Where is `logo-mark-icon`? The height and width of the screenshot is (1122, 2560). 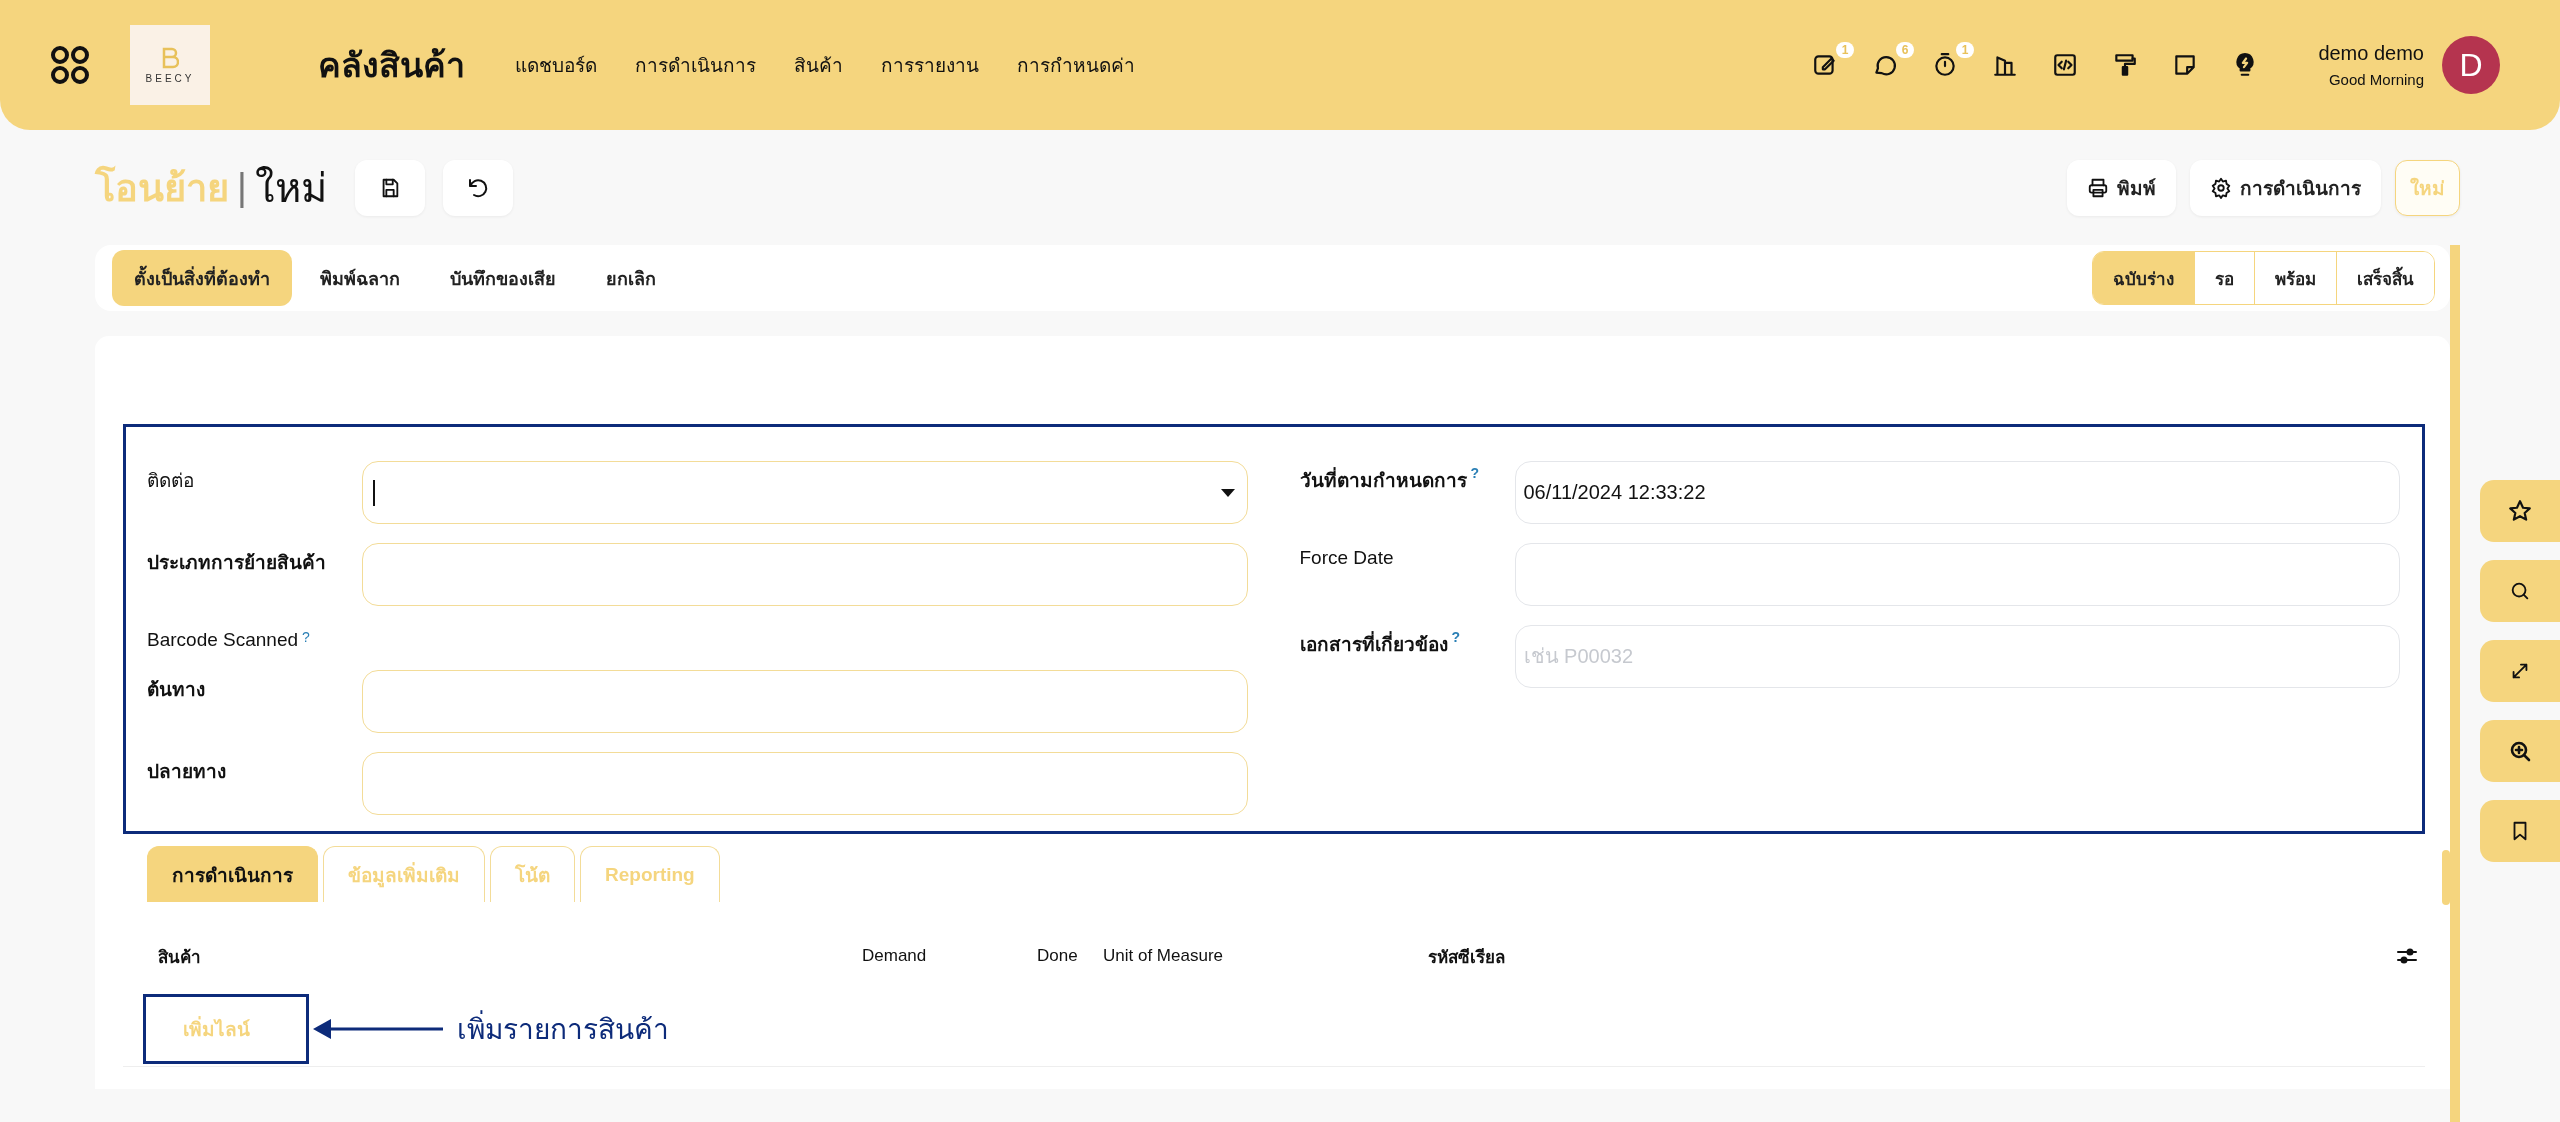 logo-mark-icon is located at coordinates (170, 57).